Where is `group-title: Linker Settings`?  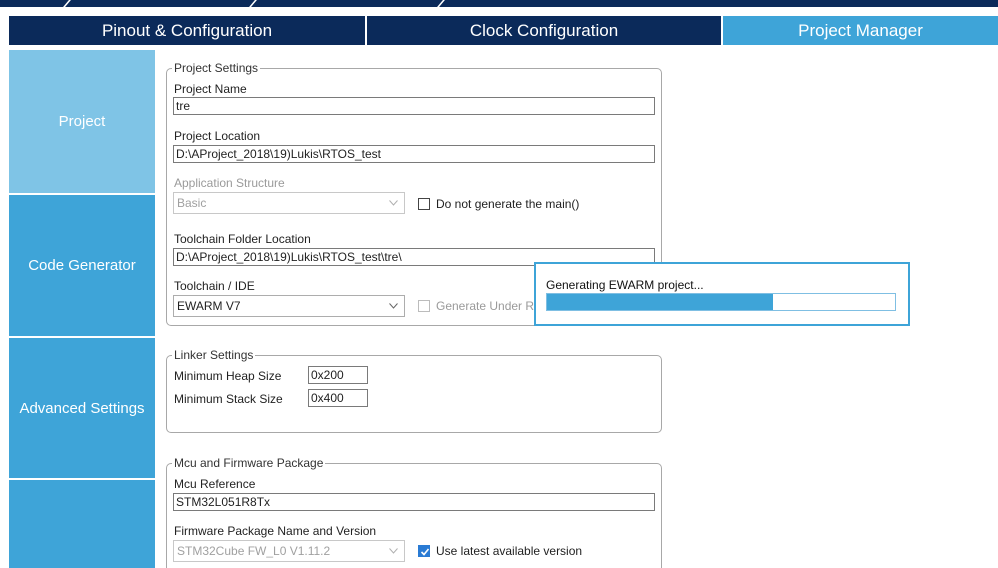 group-title: Linker Settings is located at coordinates (214, 355).